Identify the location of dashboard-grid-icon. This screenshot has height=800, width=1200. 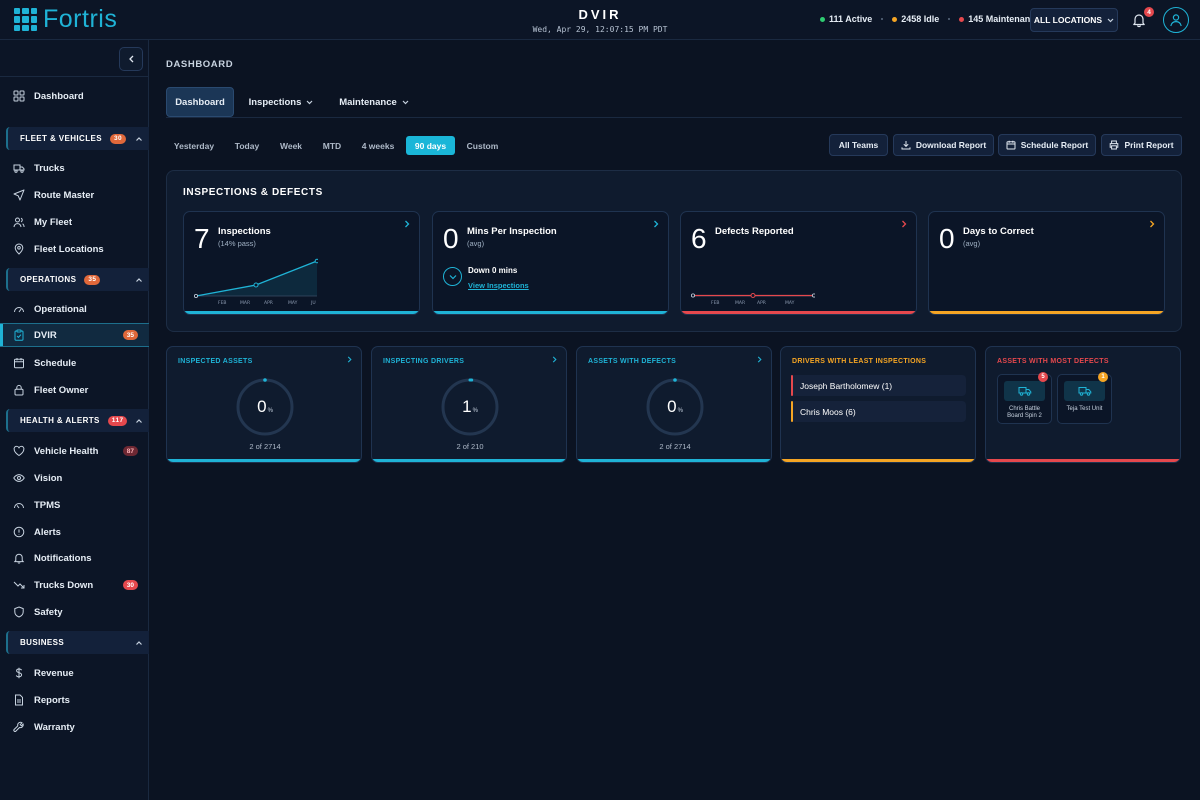
(19, 96).